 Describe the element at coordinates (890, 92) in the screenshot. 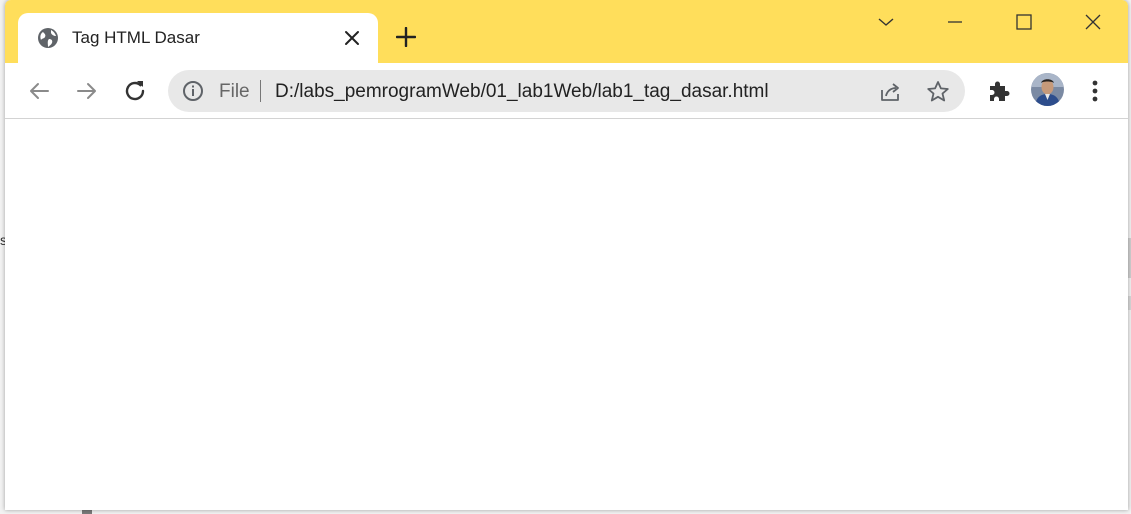

I see `share-icon` at that location.